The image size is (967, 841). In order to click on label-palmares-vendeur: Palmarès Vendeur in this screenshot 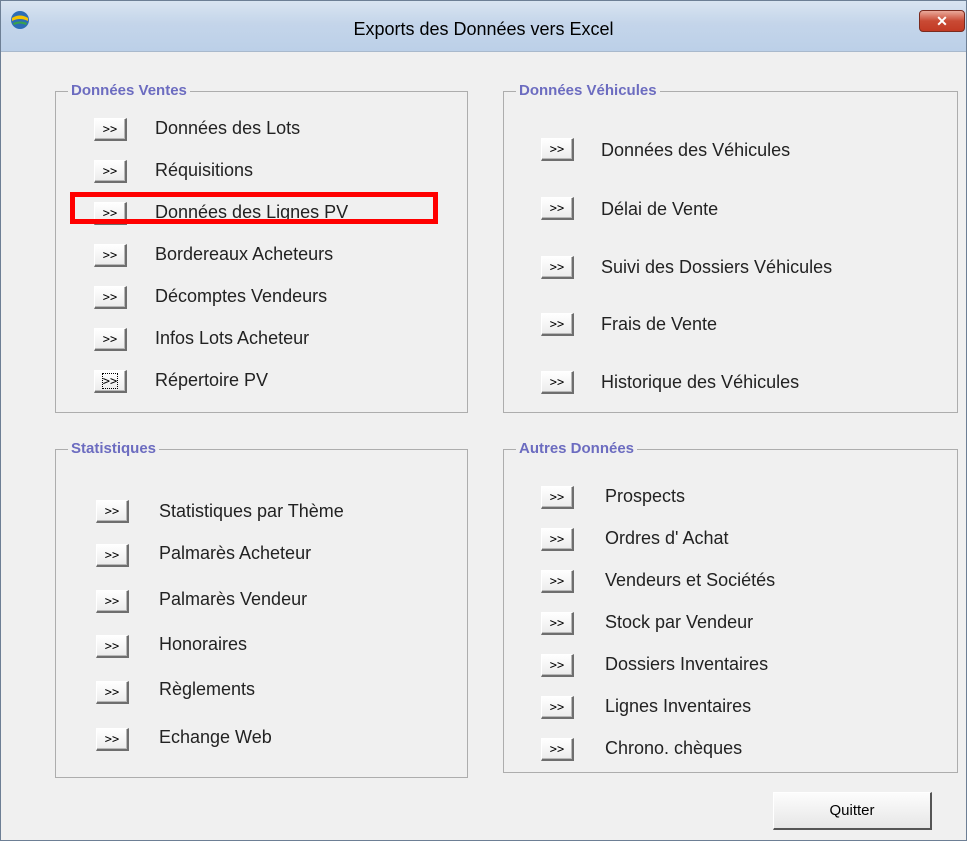, I will do `click(233, 599)`.